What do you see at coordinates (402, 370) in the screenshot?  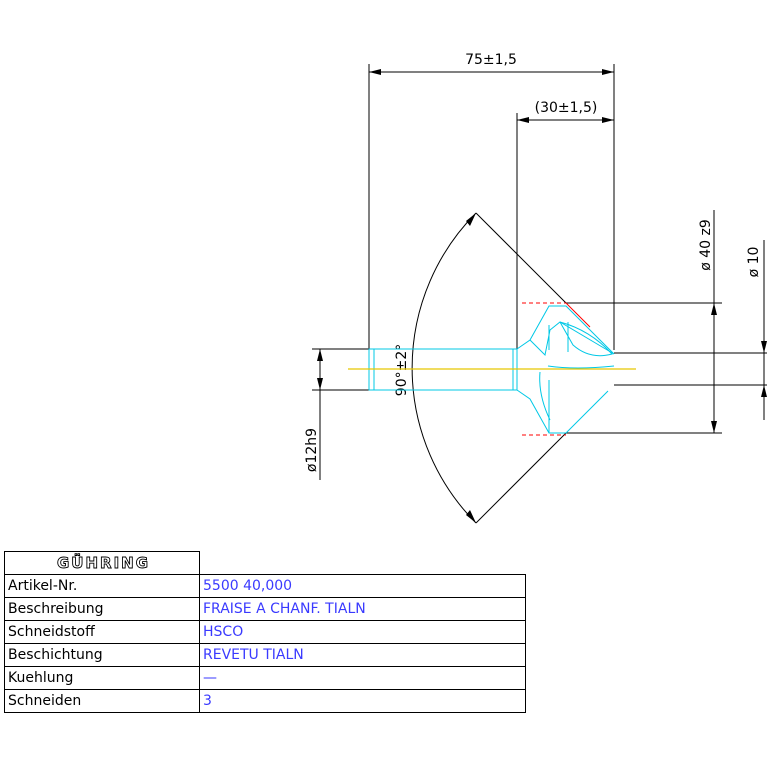 I see `angle-label: 90°±2°` at bounding box center [402, 370].